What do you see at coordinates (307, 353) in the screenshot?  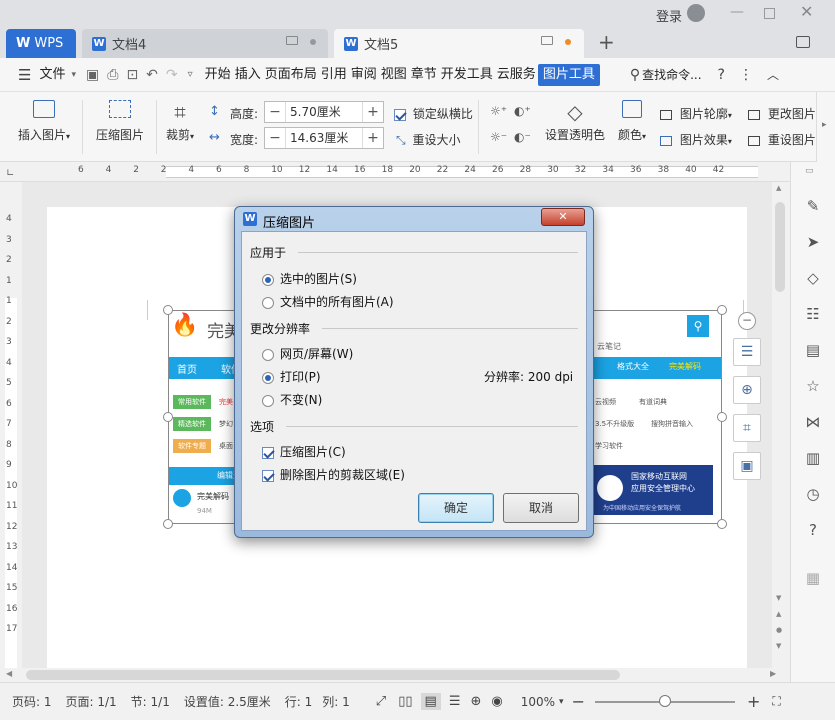 I see `radio-web-screen: 网页/屏幕(W)` at bounding box center [307, 353].